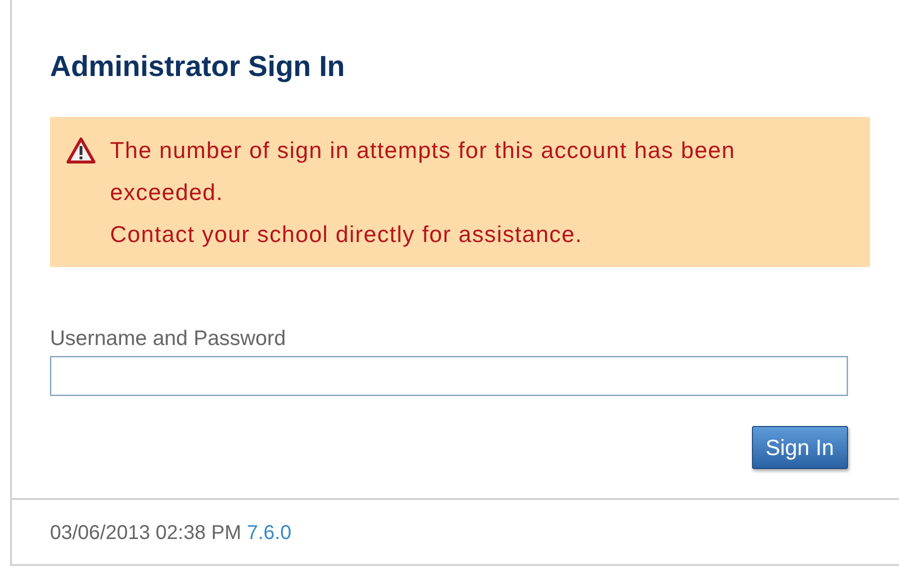 This screenshot has height=567, width=899. I want to click on timestamp: 03/06/2013 02:38 PM, so click(146, 533).